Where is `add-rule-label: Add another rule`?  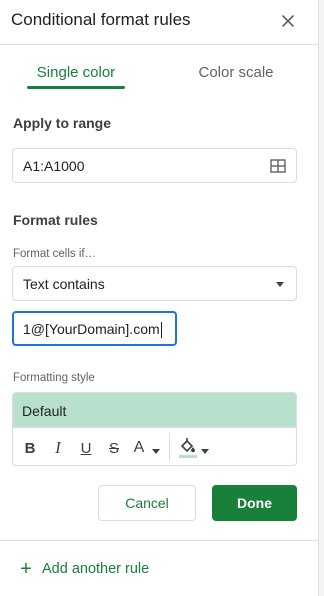
add-rule-label: Add another rule is located at coordinates (96, 569).